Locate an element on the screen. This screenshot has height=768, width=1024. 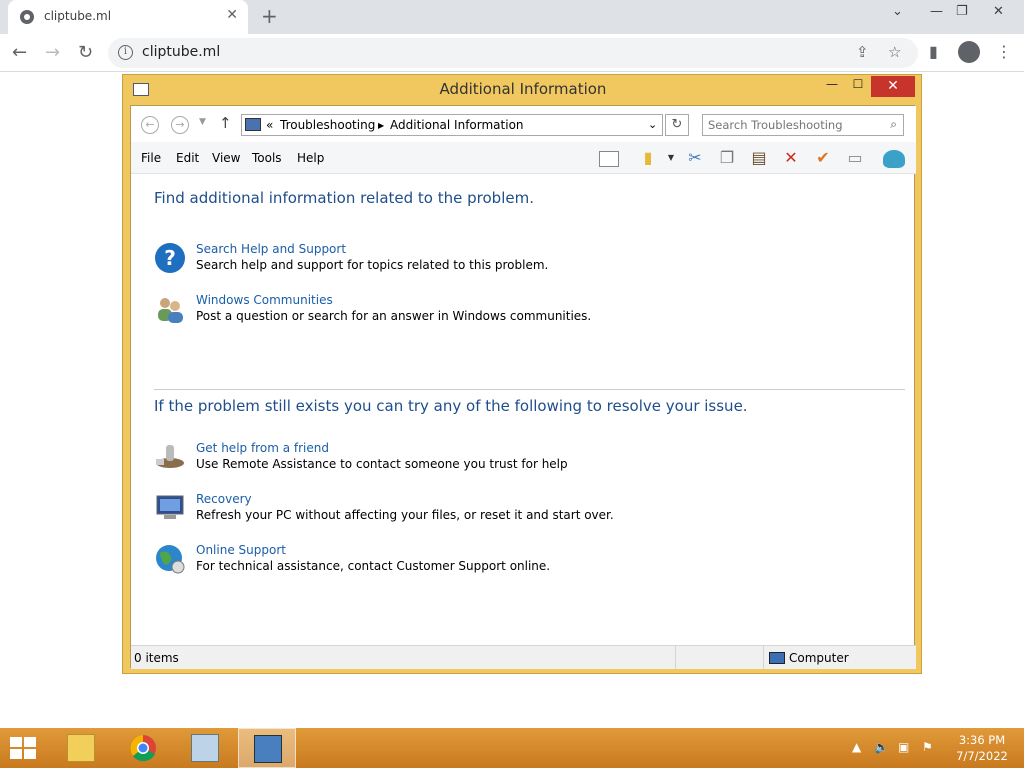
remote-assistance-icon is located at coordinates (170, 457).